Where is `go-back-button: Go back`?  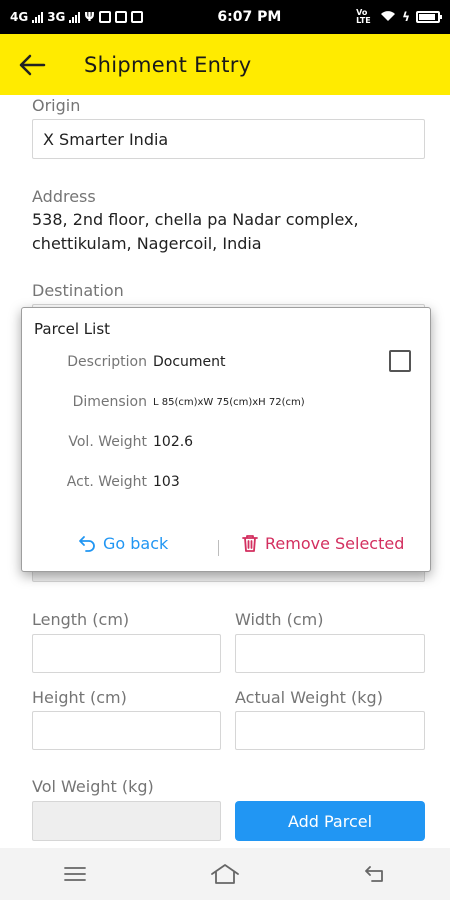
go-back-button: Go back is located at coordinates (122, 543).